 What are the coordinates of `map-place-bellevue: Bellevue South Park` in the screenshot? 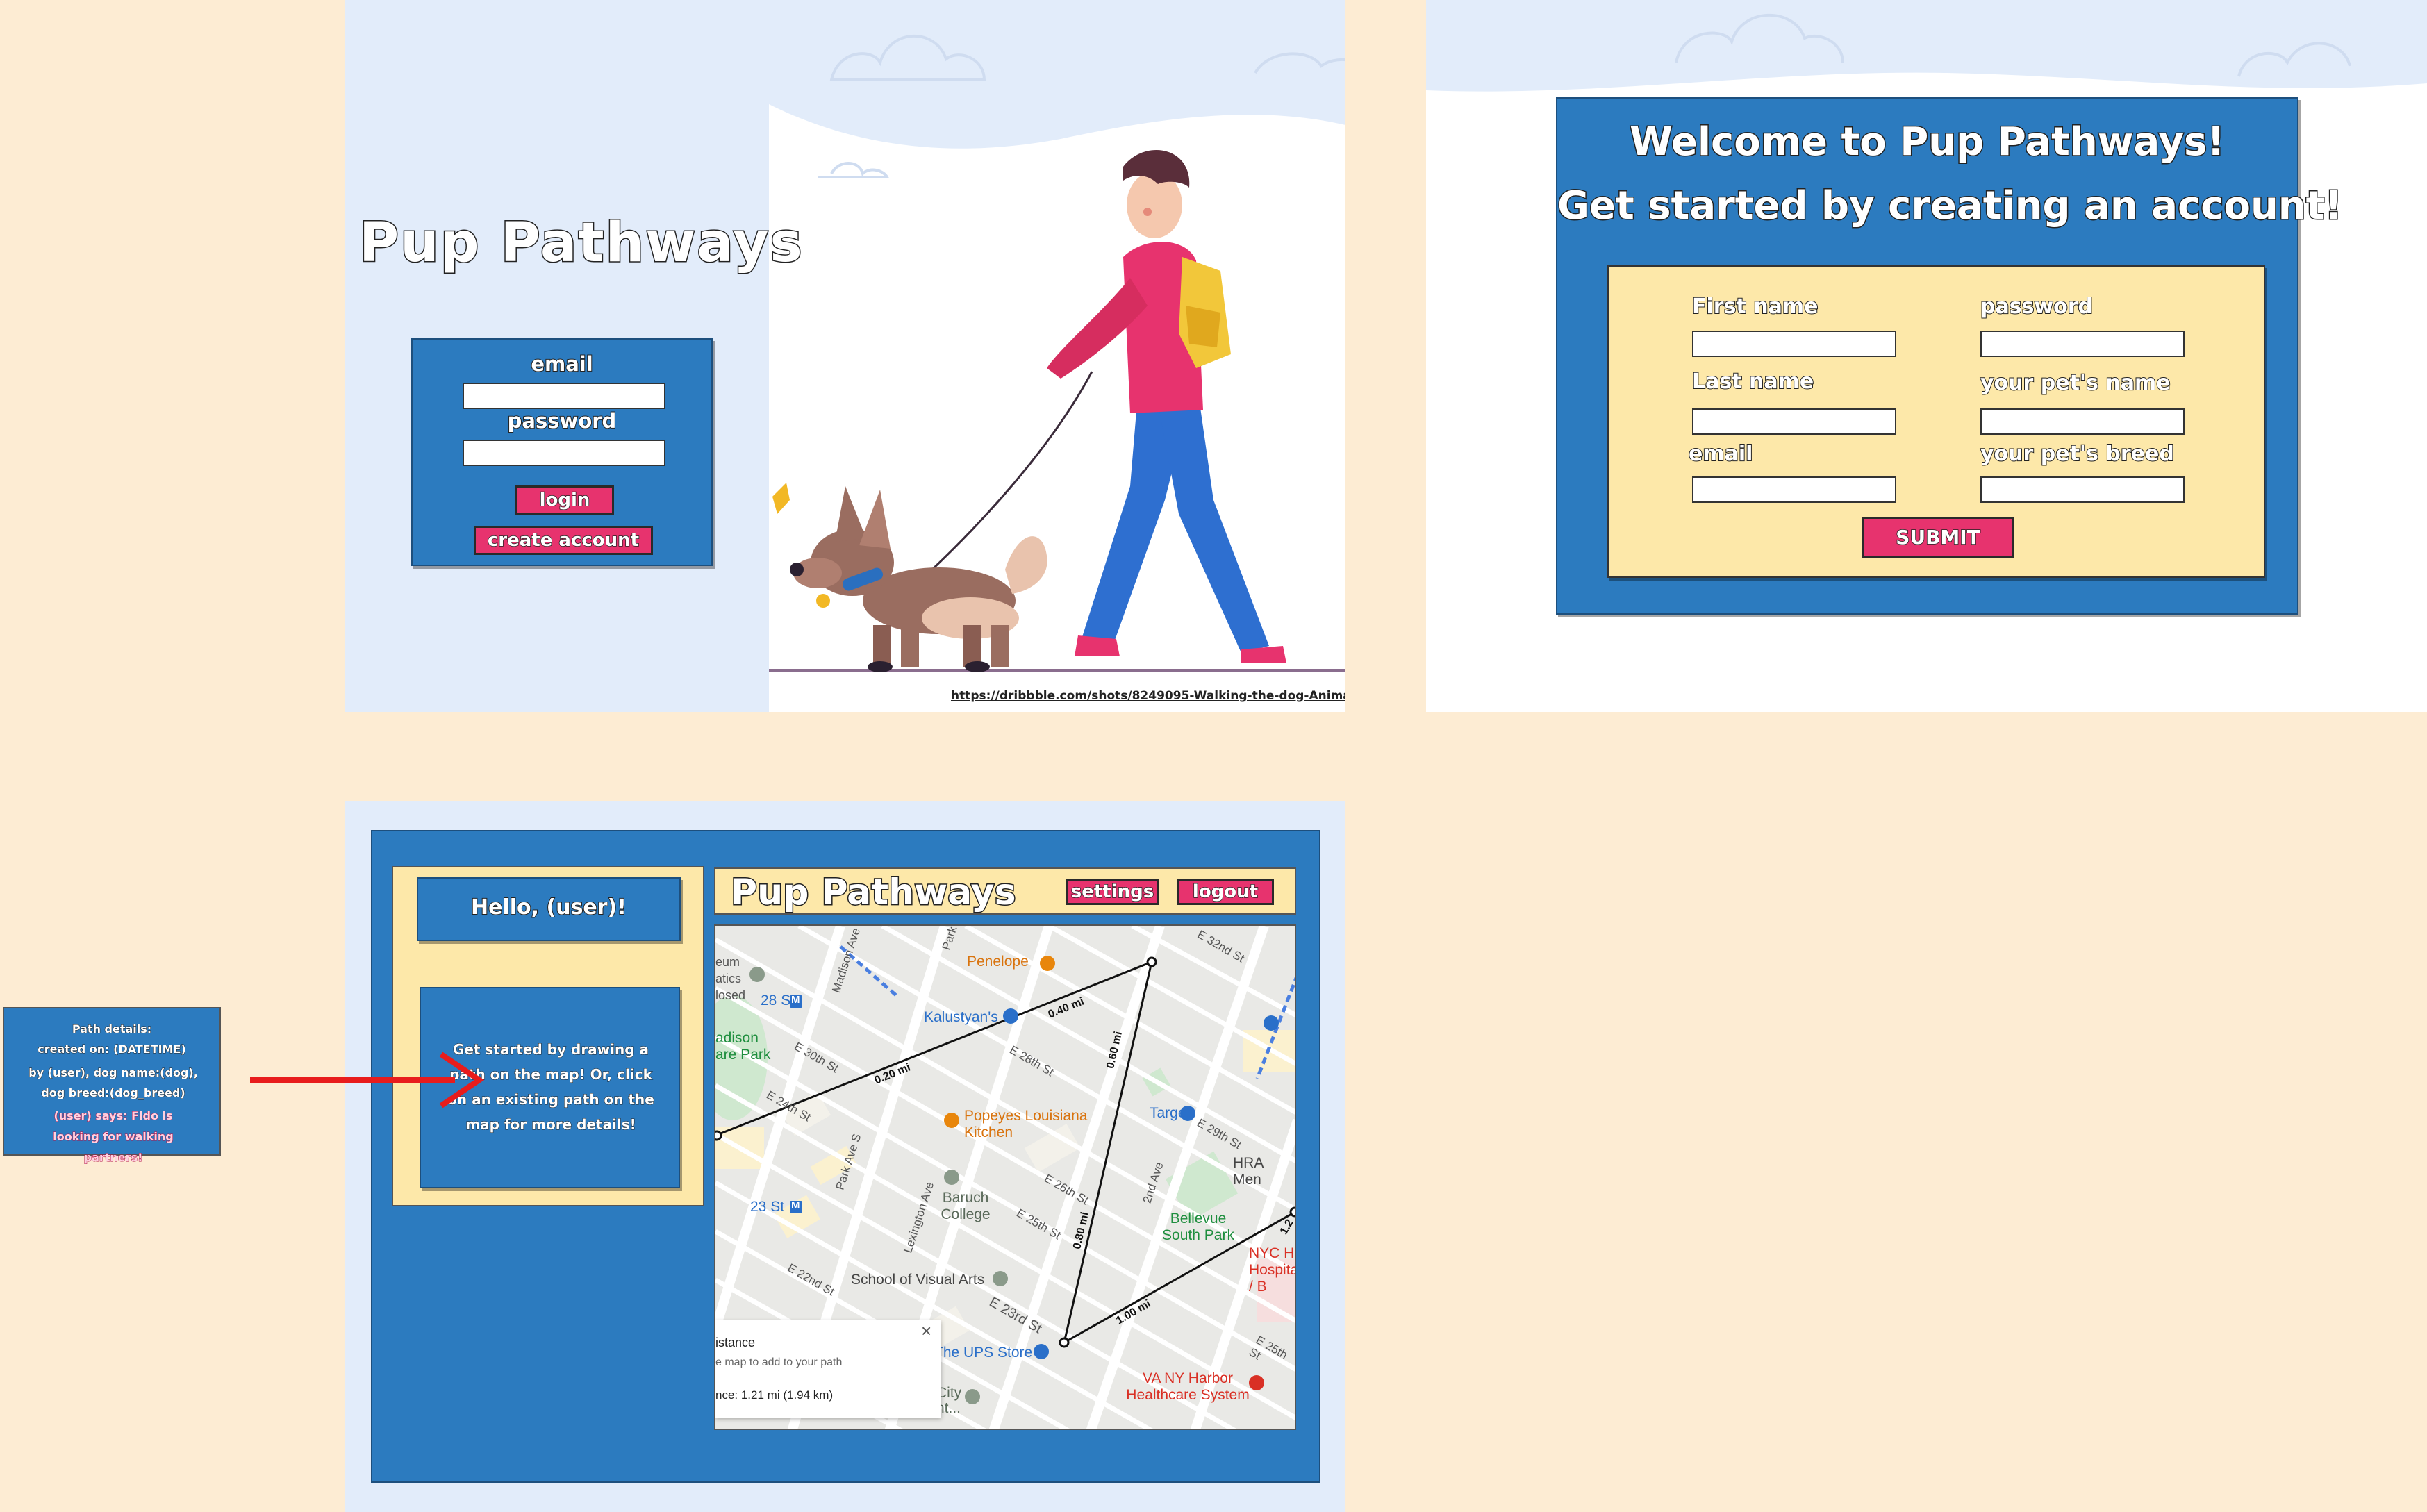 It's located at (1198, 1228).